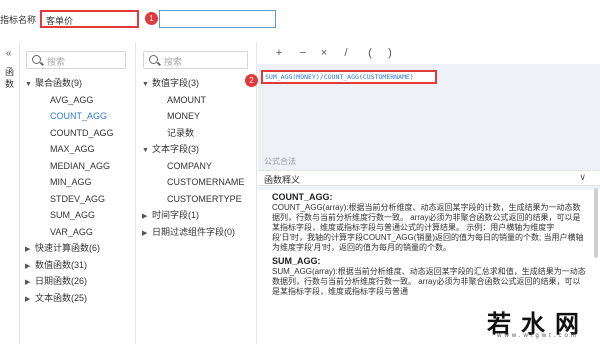 Image resolution: width=600 pixels, height=344 pixels. I want to click on formula-valid-status: 公式合法, so click(280, 161).